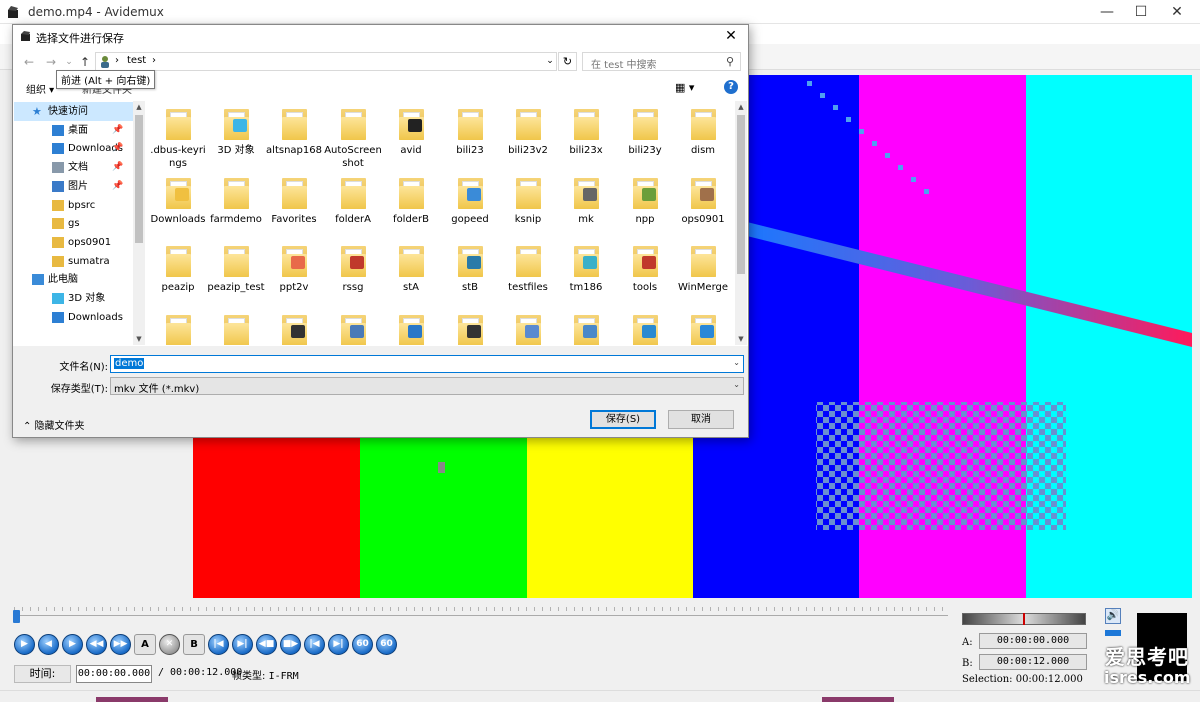 The height and width of the screenshot is (702, 1200). What do you see at coordinates (42, 674) in the screenshot?
I see `time-label: 时间:` at bounding box center [42, 674].